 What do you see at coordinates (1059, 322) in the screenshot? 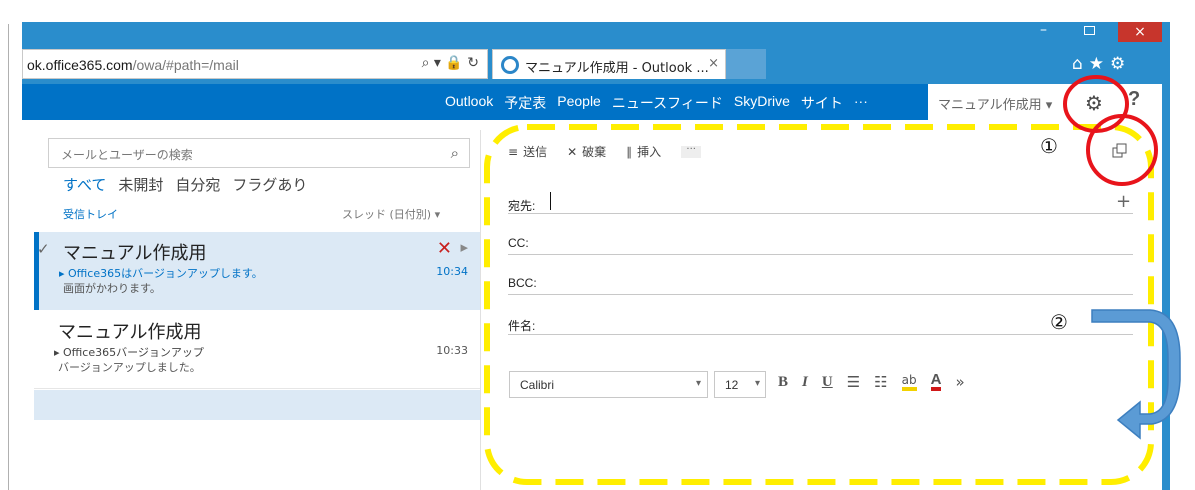
I see `annotation-marker-2: ②` at bounding box center [1059, 322].